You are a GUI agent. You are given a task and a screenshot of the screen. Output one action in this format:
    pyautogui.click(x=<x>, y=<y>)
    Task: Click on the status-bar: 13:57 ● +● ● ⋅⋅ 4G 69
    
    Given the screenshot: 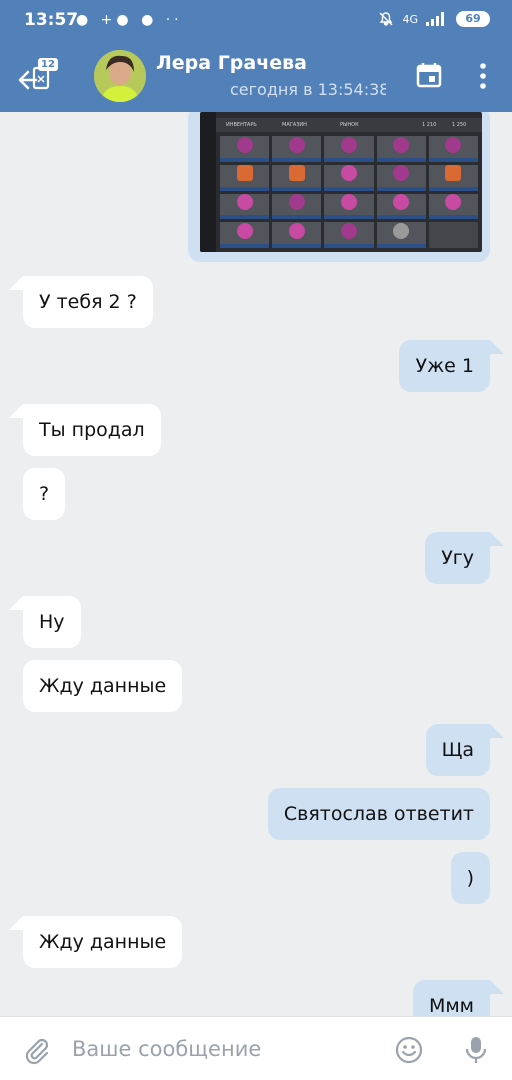 What is the action you would take?
    pyautogui.click(x=256, y=20)
    